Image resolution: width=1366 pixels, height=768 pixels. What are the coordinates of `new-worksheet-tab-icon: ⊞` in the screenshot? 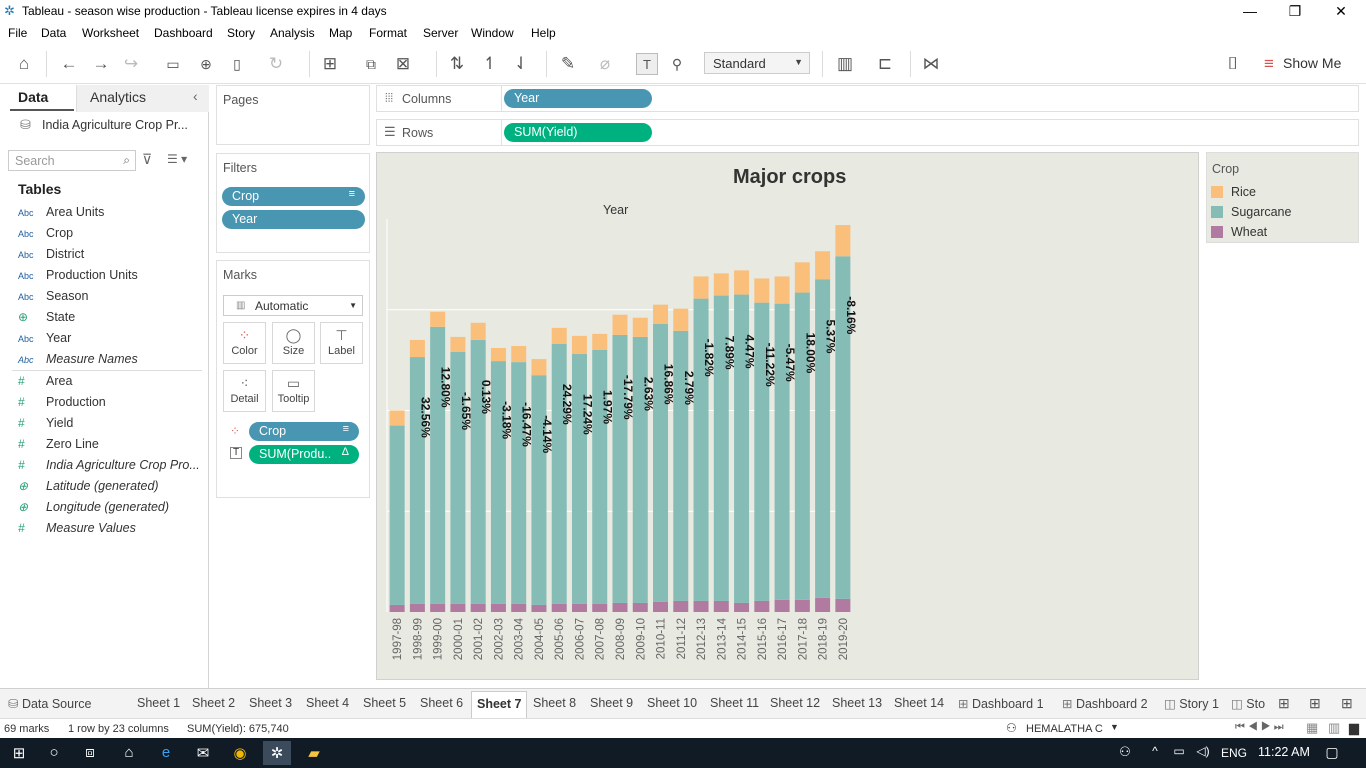 It's located at (1284, 703).